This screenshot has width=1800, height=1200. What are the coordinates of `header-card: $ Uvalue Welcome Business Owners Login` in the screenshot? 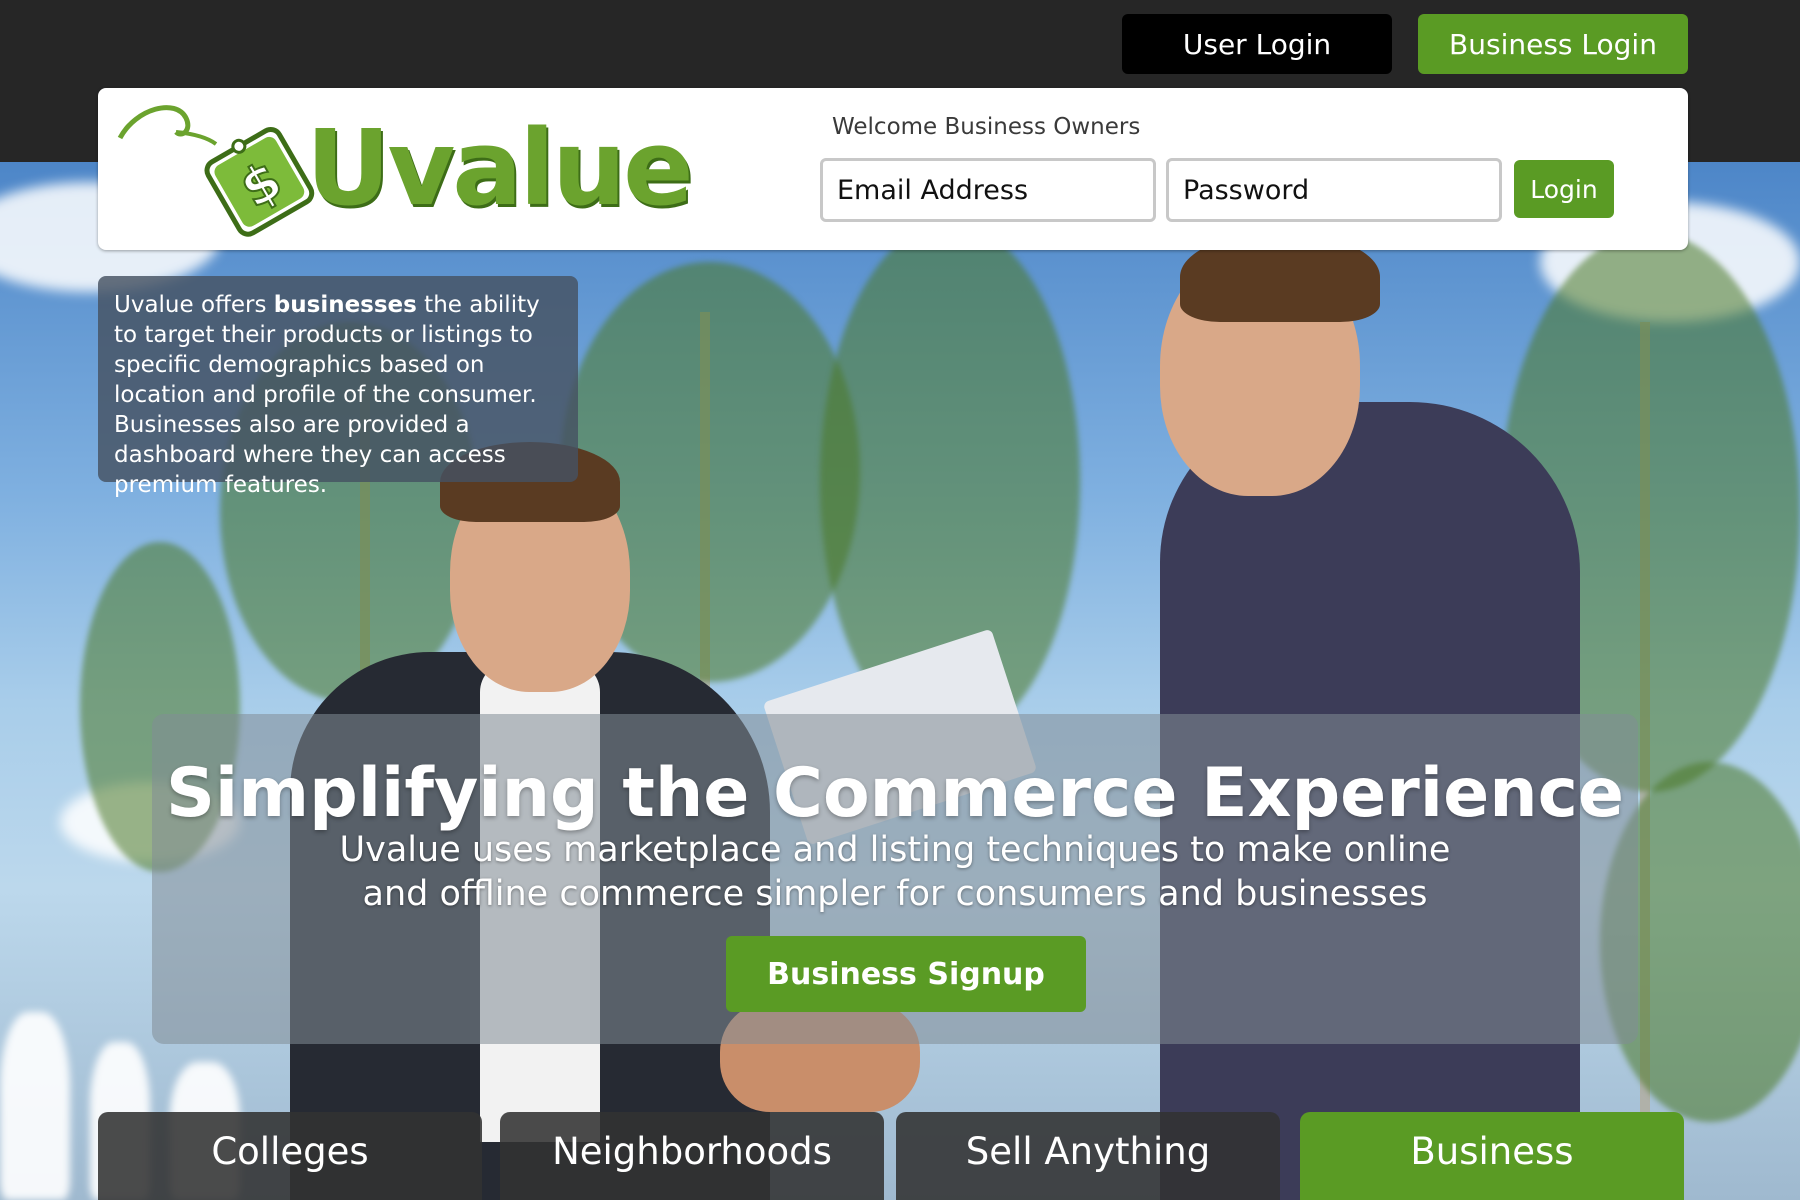 It's located at (893, 169).